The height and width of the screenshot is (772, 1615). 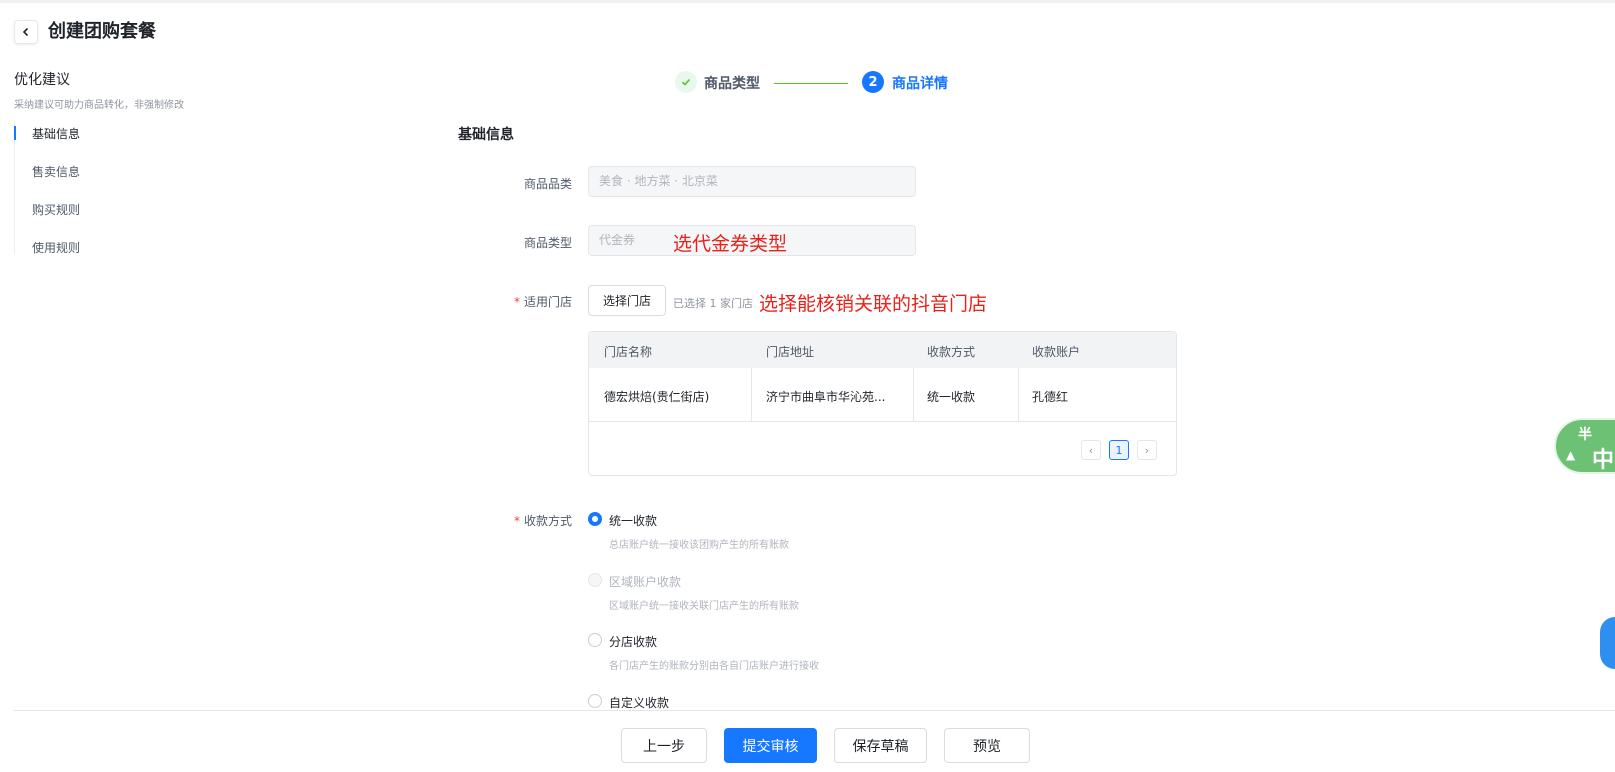 What do you see at coordinates (15, 133) in the screenshot?
I see `active-indicator` at bounding box center [15, 133].